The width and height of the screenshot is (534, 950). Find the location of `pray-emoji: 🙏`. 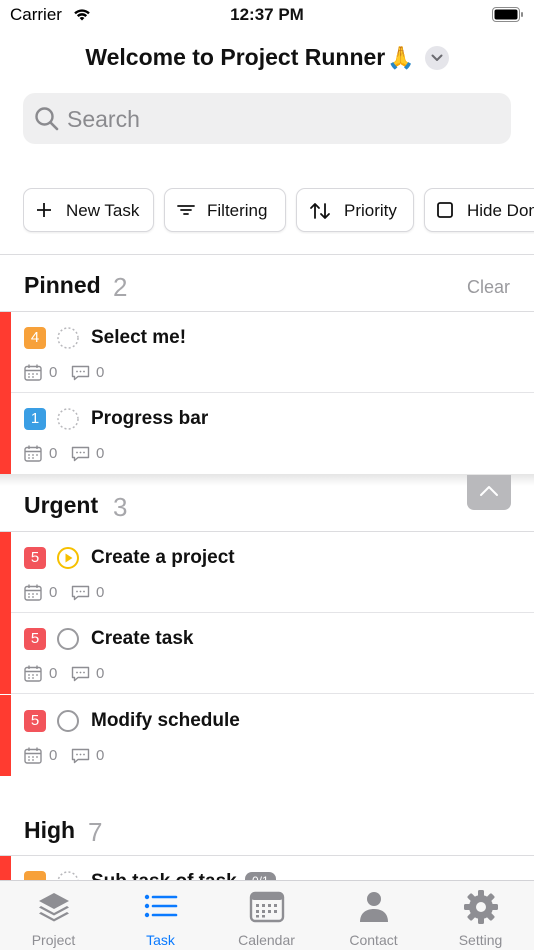

pray-emoji: 🙏 is located at coordinates (401, 57).